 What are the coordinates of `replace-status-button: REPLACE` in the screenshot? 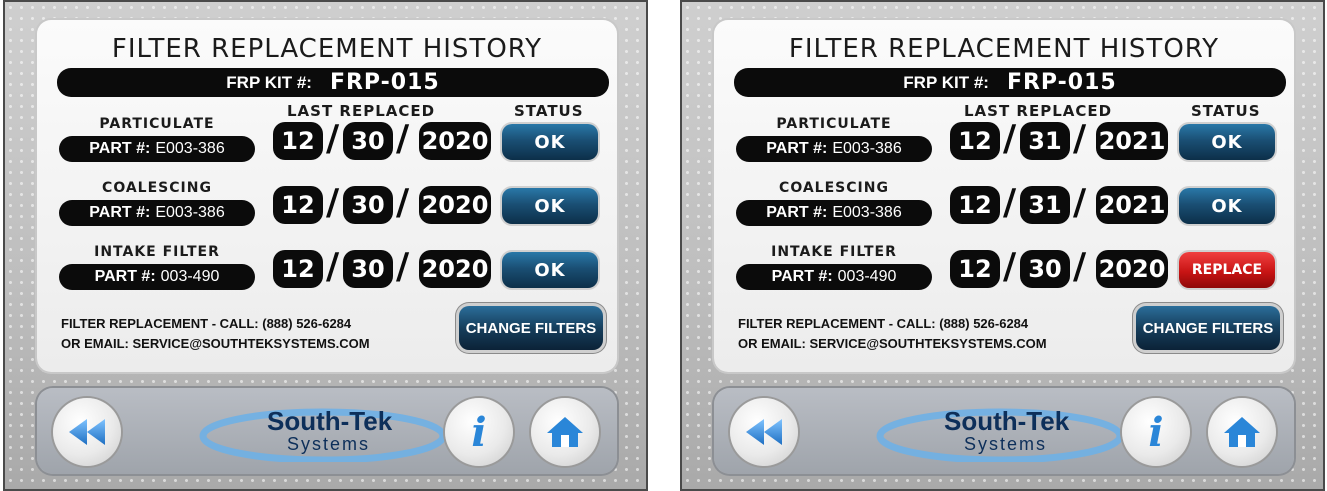 It's located at (1227, 270).